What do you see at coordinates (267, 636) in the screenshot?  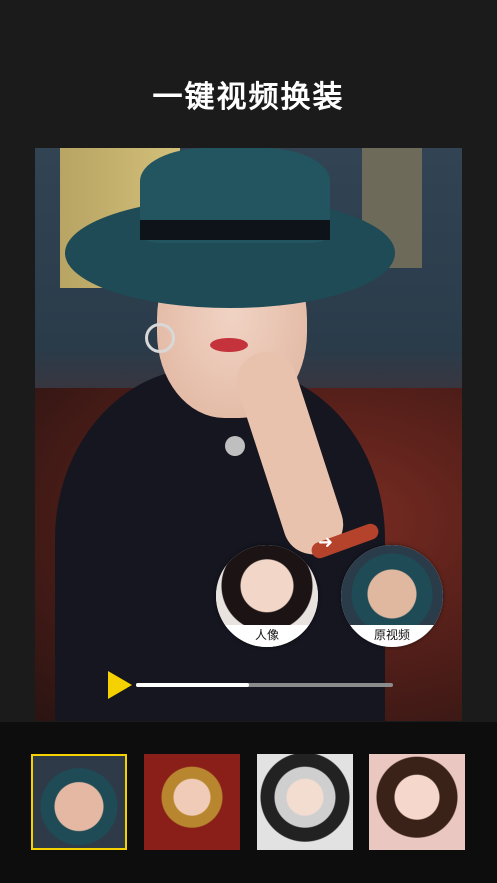 I see `portrait-label: 人像` at bounding box center [267, 636].